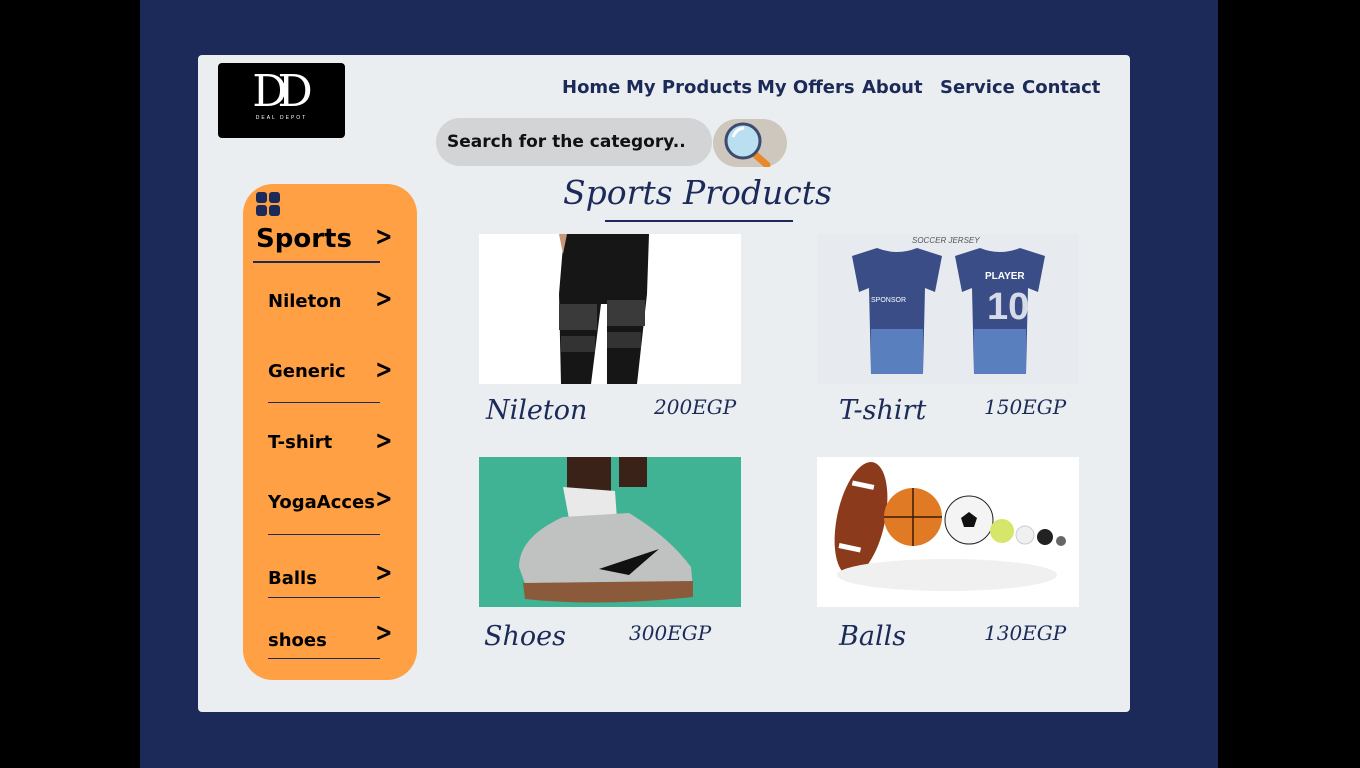 This screenshot has width=1360, height=768. What do you see at coordinates (948, 532) in the screenshot?
I see `product-image-balls` at bounding box center [948, 532].